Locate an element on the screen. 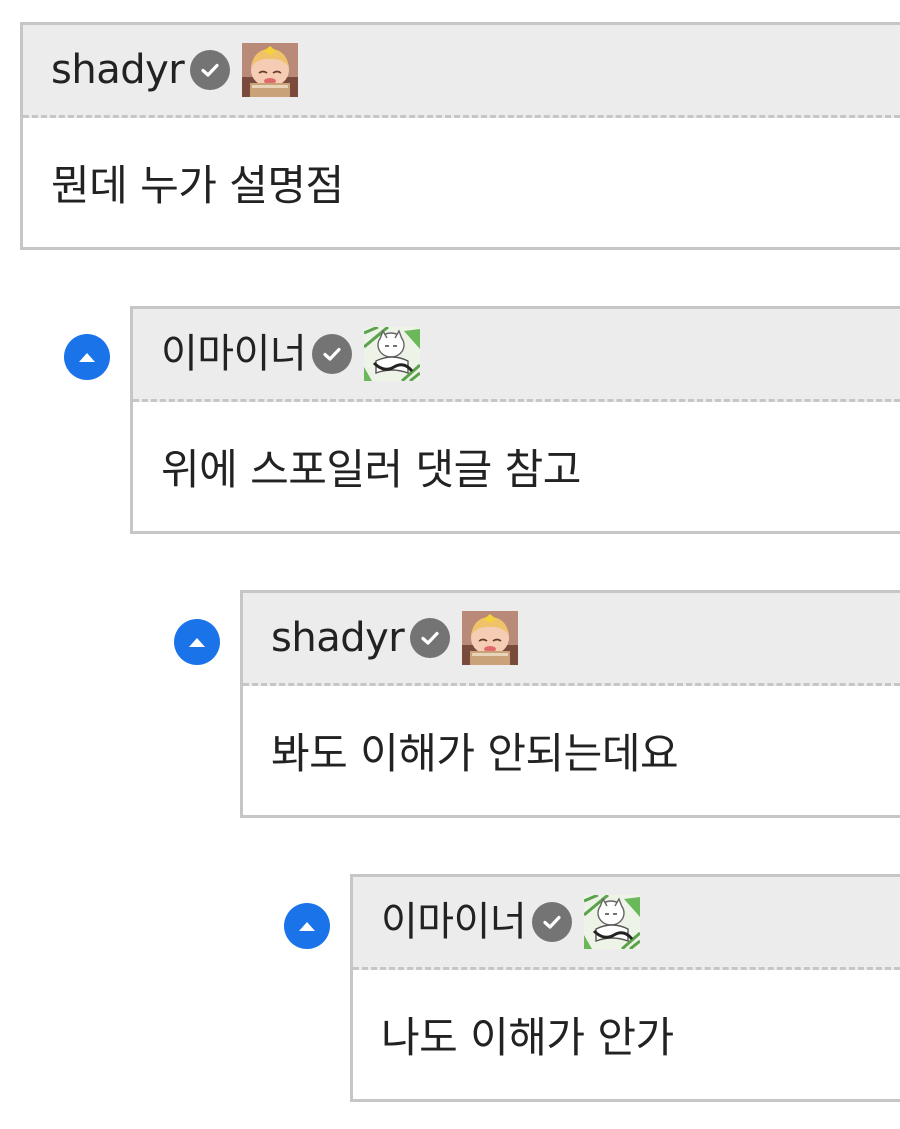 The height and width of the screenshot is (1129, 900). comment-text: 나도 이해가 안가 is located at coordinates (527, 1037).